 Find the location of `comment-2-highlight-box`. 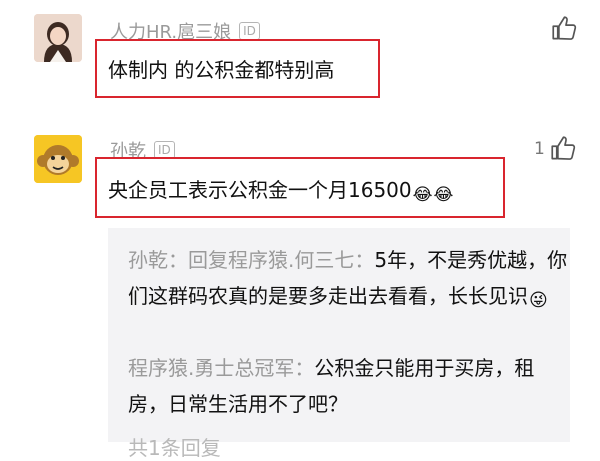

comment-2-highlight-box is located at coordinates (300, 187).